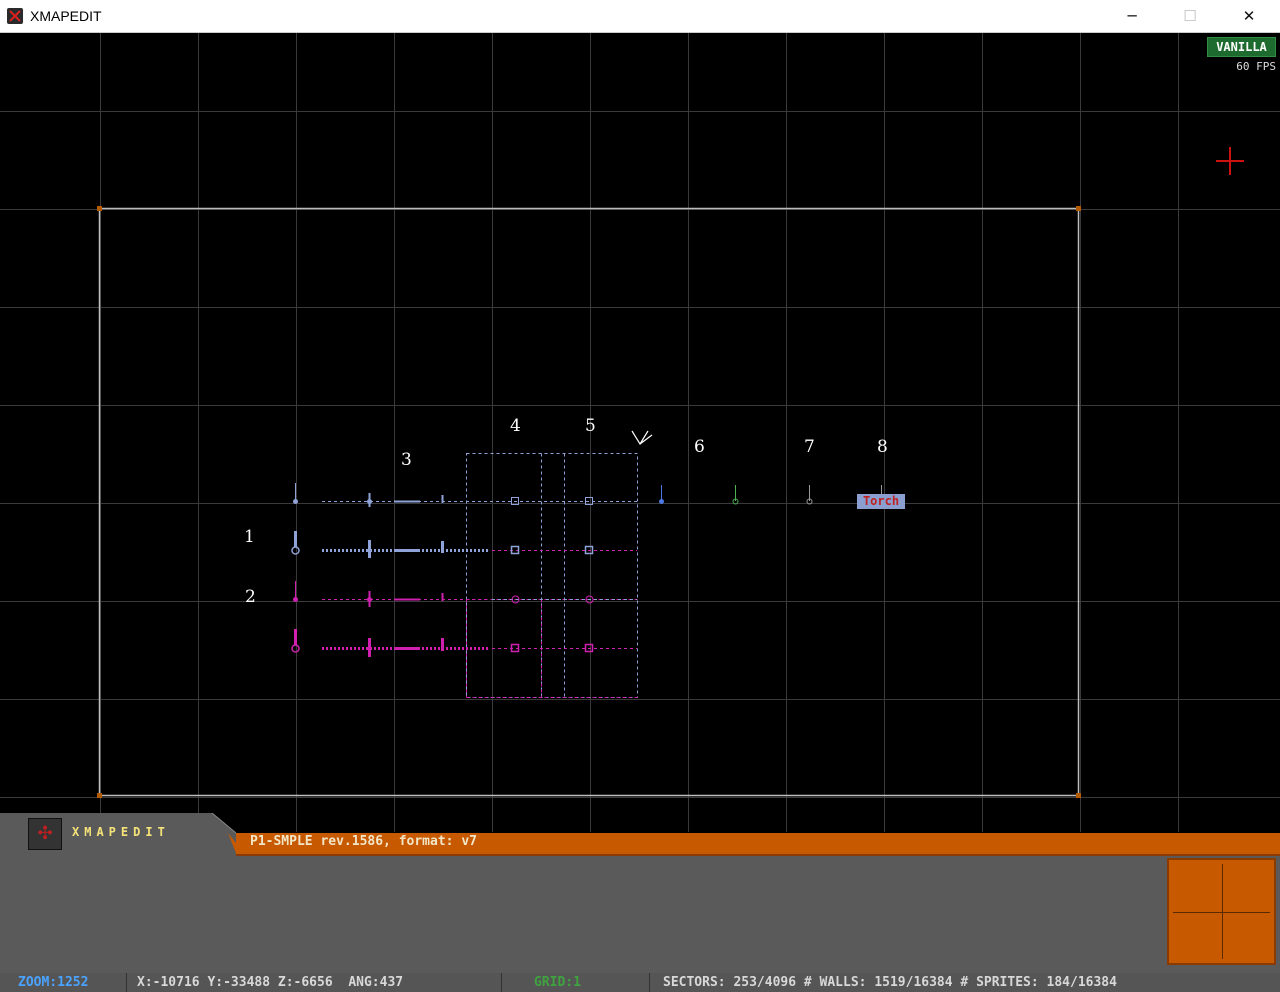 Image resolution: width=1280 pixels, height=992 pixels. What do you see at coordinates (881, 501) in the screenshot?
I see `torch-sprite-label: Torch` at bounding box center [881, 501].